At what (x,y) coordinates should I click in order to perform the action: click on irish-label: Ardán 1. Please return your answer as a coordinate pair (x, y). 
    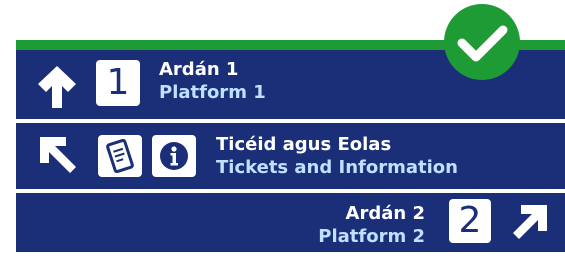
    Looking at the image, I should click on (199, 69).